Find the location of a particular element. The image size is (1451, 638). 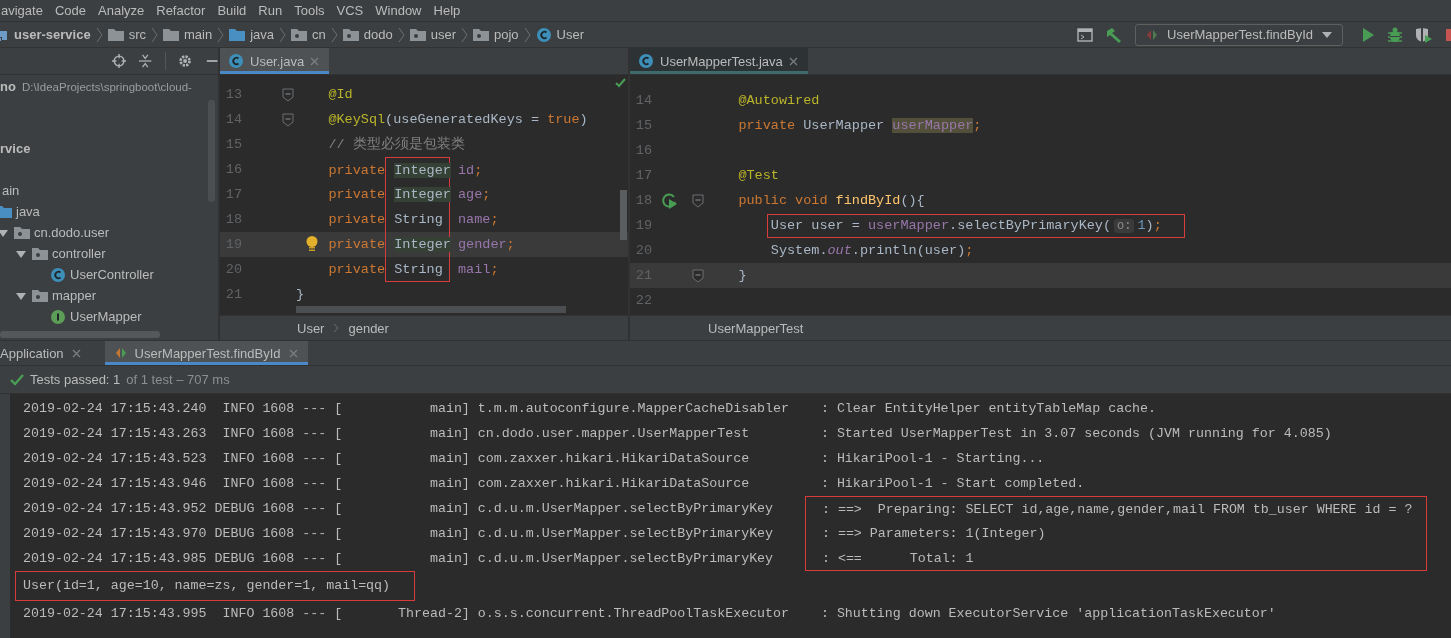

menu-item: Refactor is located at coordinates (181, 10).